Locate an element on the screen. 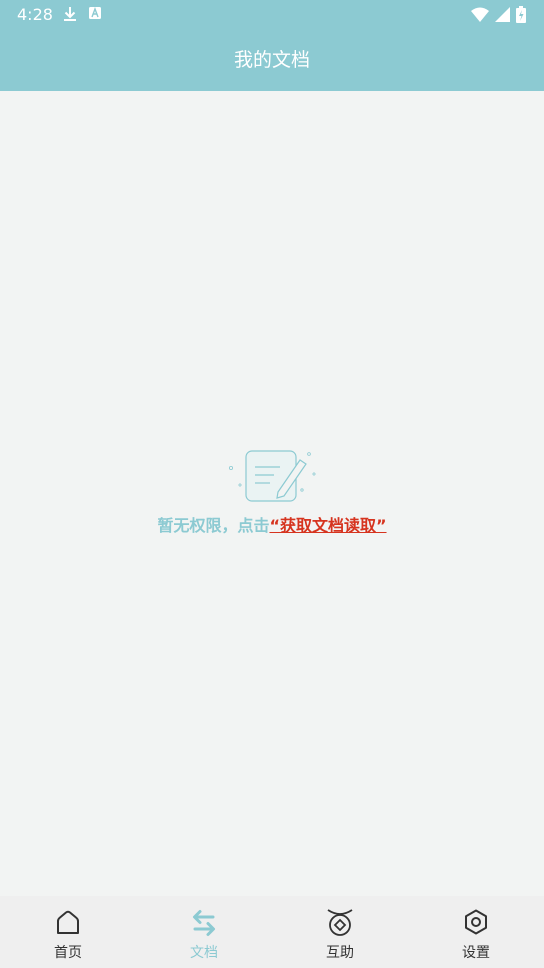 Image resolution: width=544 pixels, height=968 pixels. signal-icon is located at coordinates (502, 14).